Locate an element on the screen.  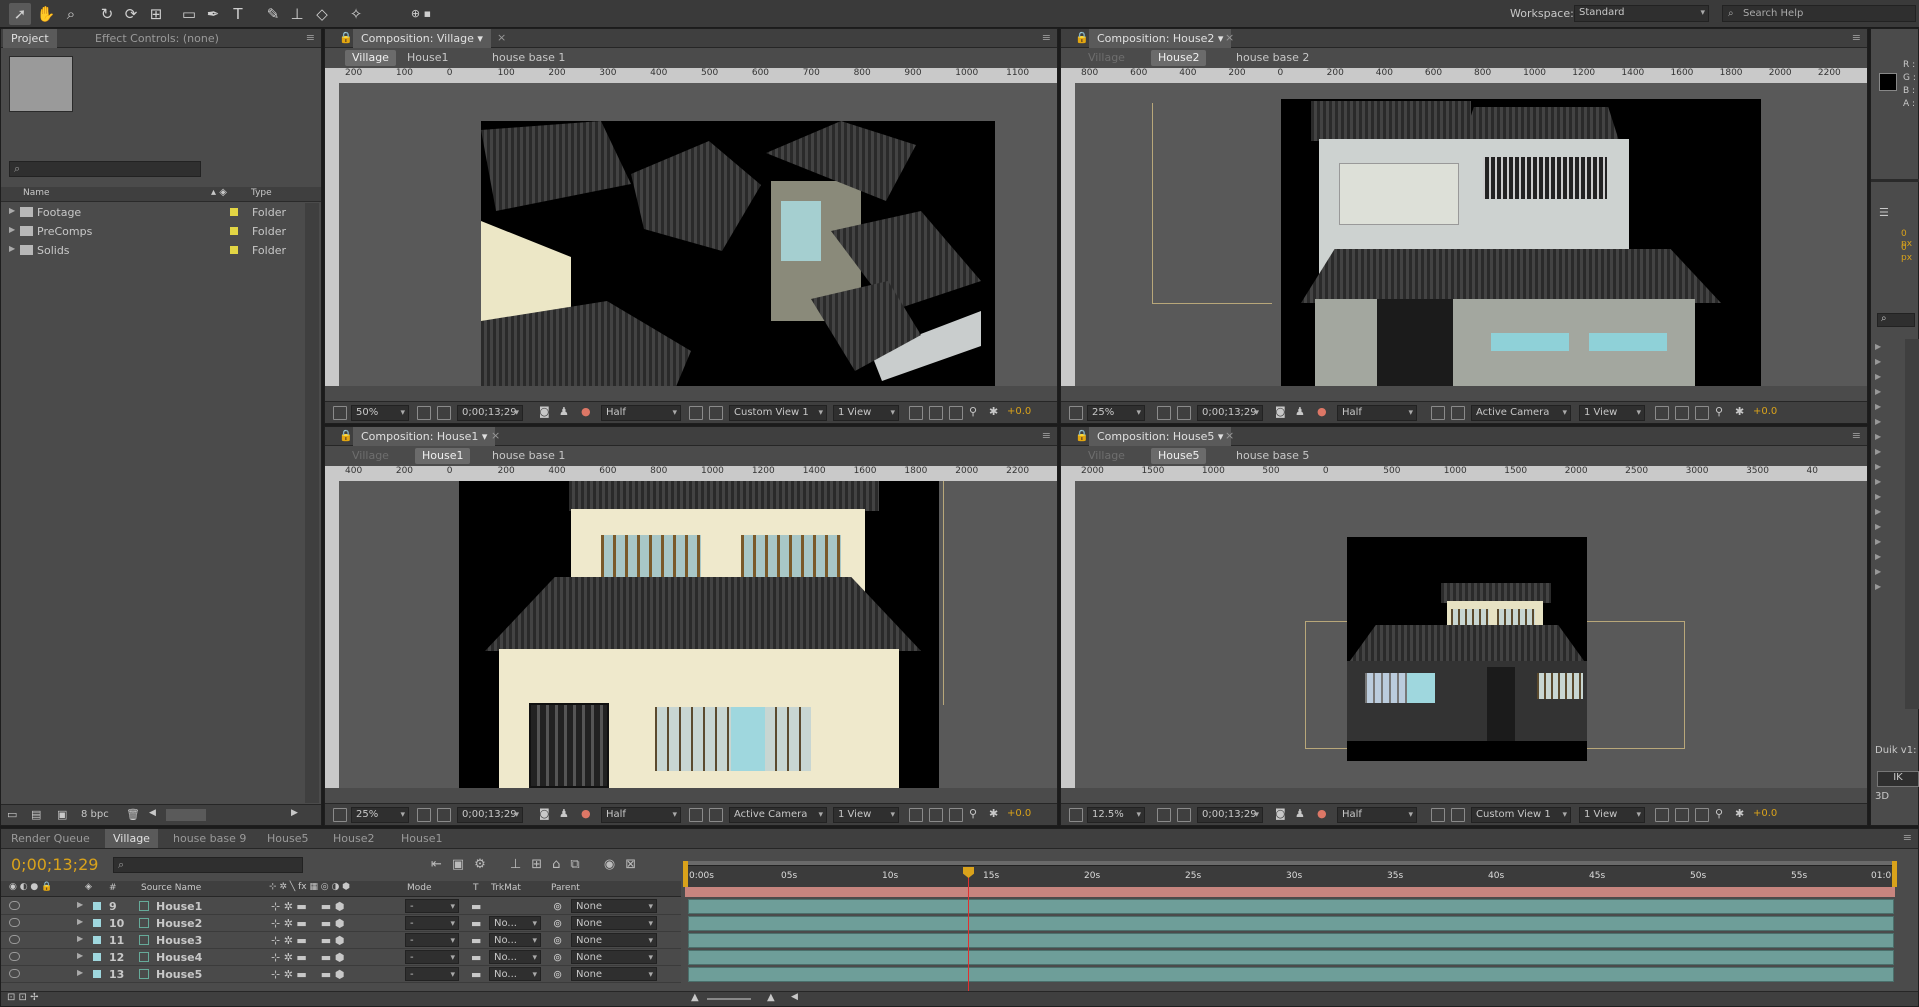
flowchart-icon: ⚲ is located at coordinates (1719, 411).